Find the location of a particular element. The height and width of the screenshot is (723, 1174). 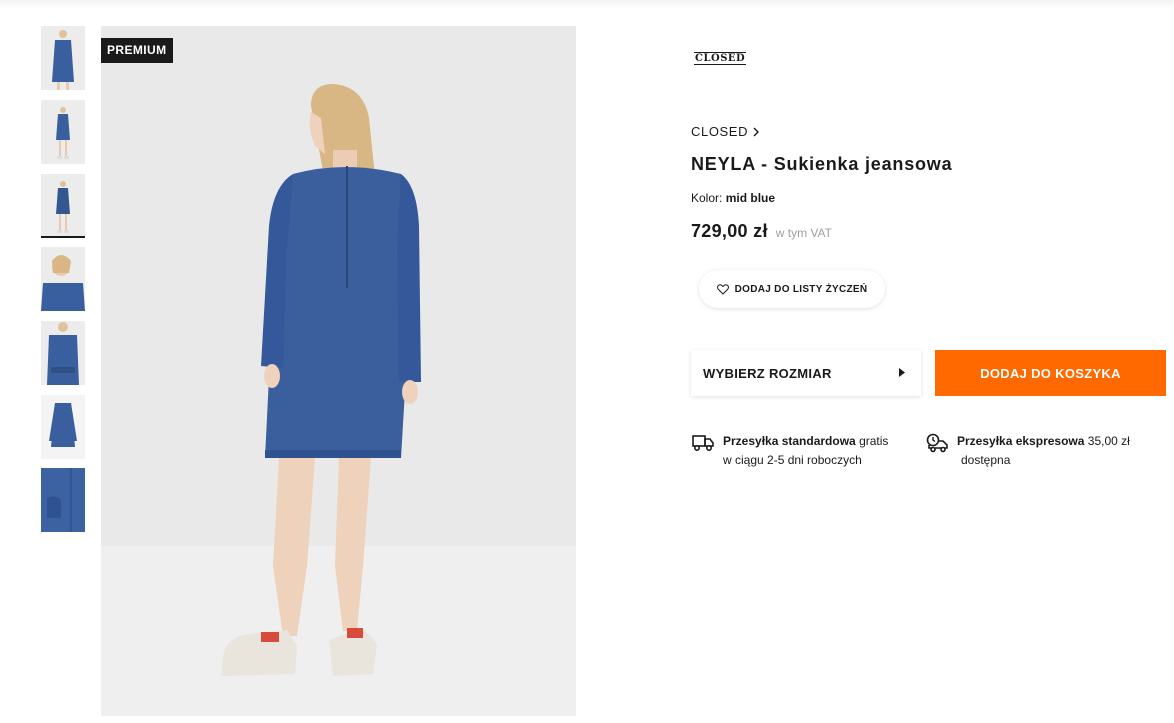

size-select: WYBIERZ ROZMIAR is located at coordinates (806, 373).